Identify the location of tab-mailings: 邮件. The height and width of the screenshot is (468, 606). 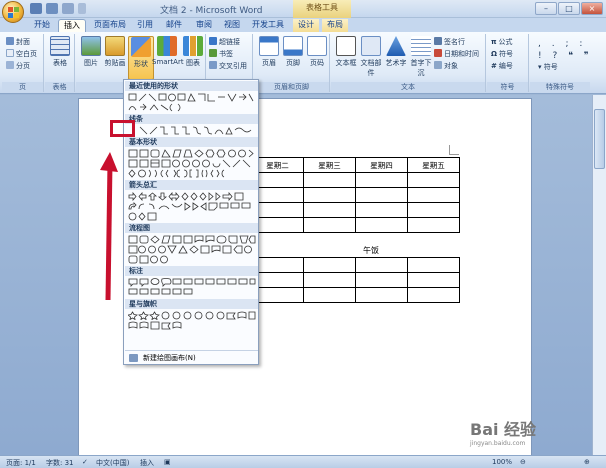
(174, 25).